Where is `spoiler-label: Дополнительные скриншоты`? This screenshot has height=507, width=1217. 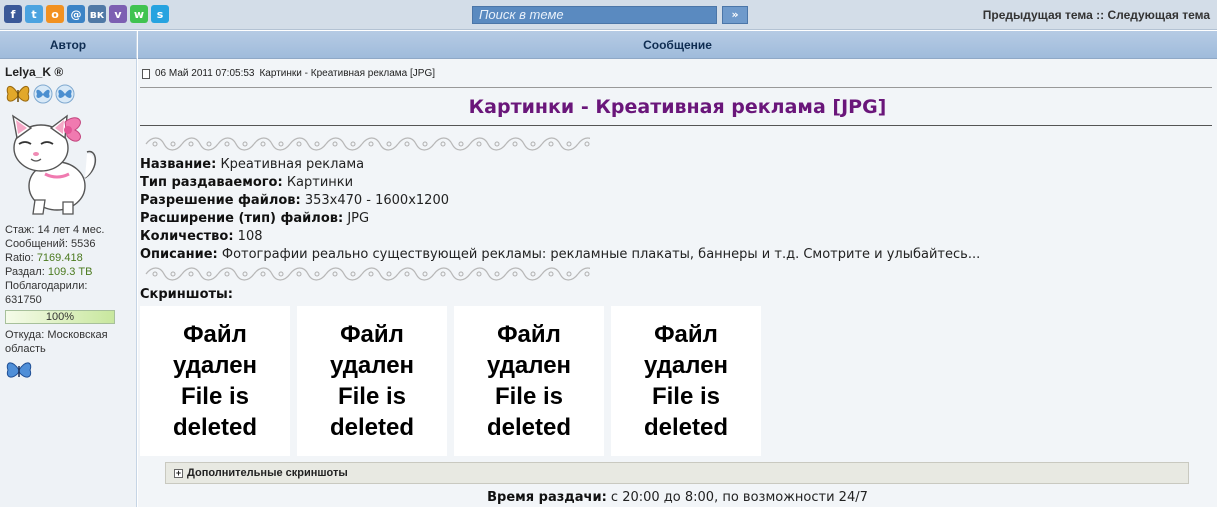 spoiler-label: Дополнительные скриншоты is located at coordinates (267, 473).